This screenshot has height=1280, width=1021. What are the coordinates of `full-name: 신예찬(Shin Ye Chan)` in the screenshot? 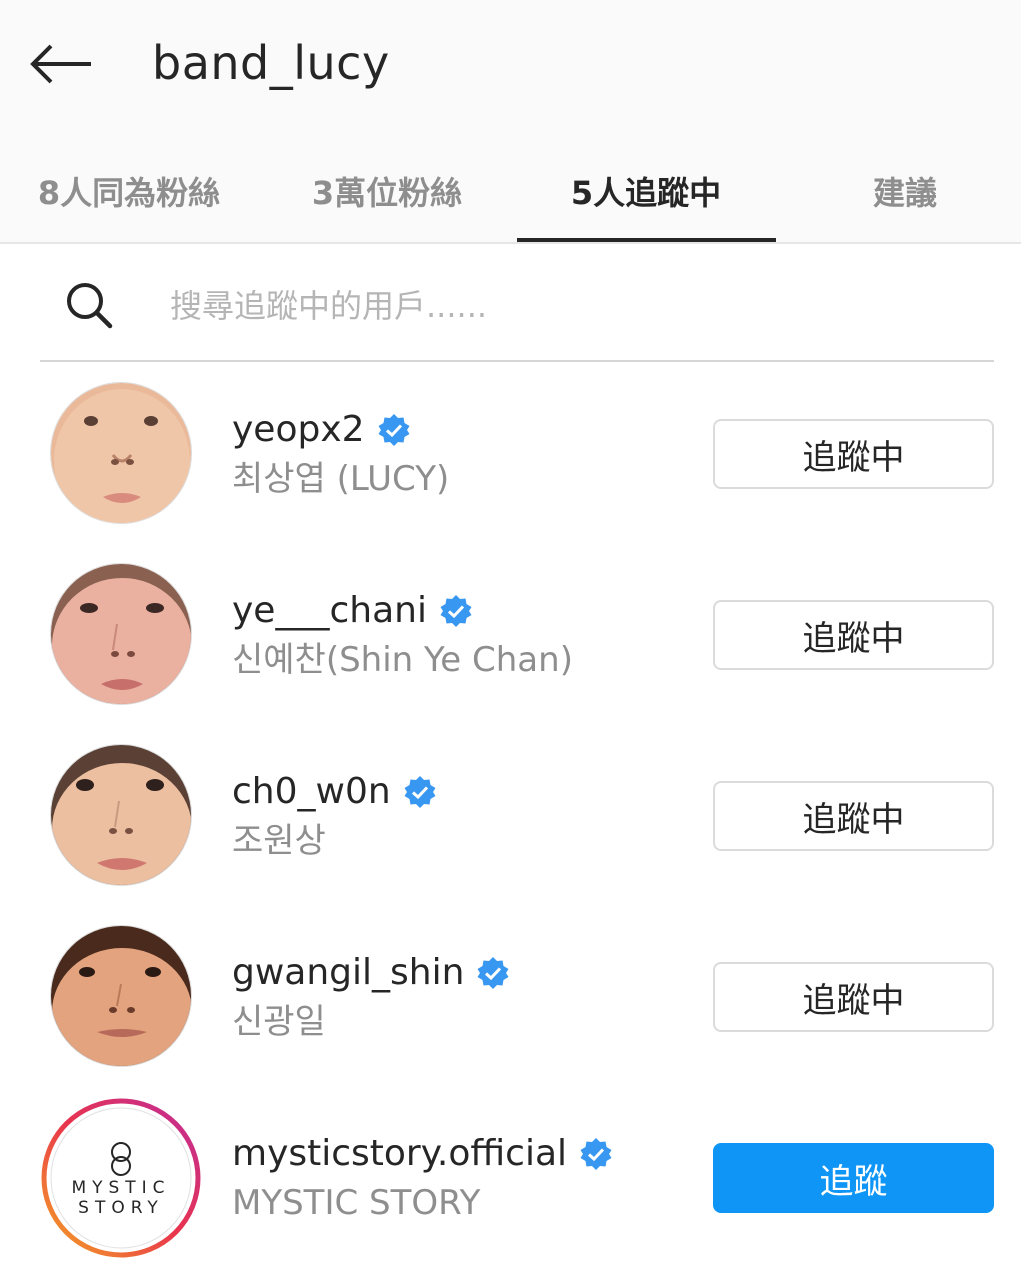 It's located at (402, 660).